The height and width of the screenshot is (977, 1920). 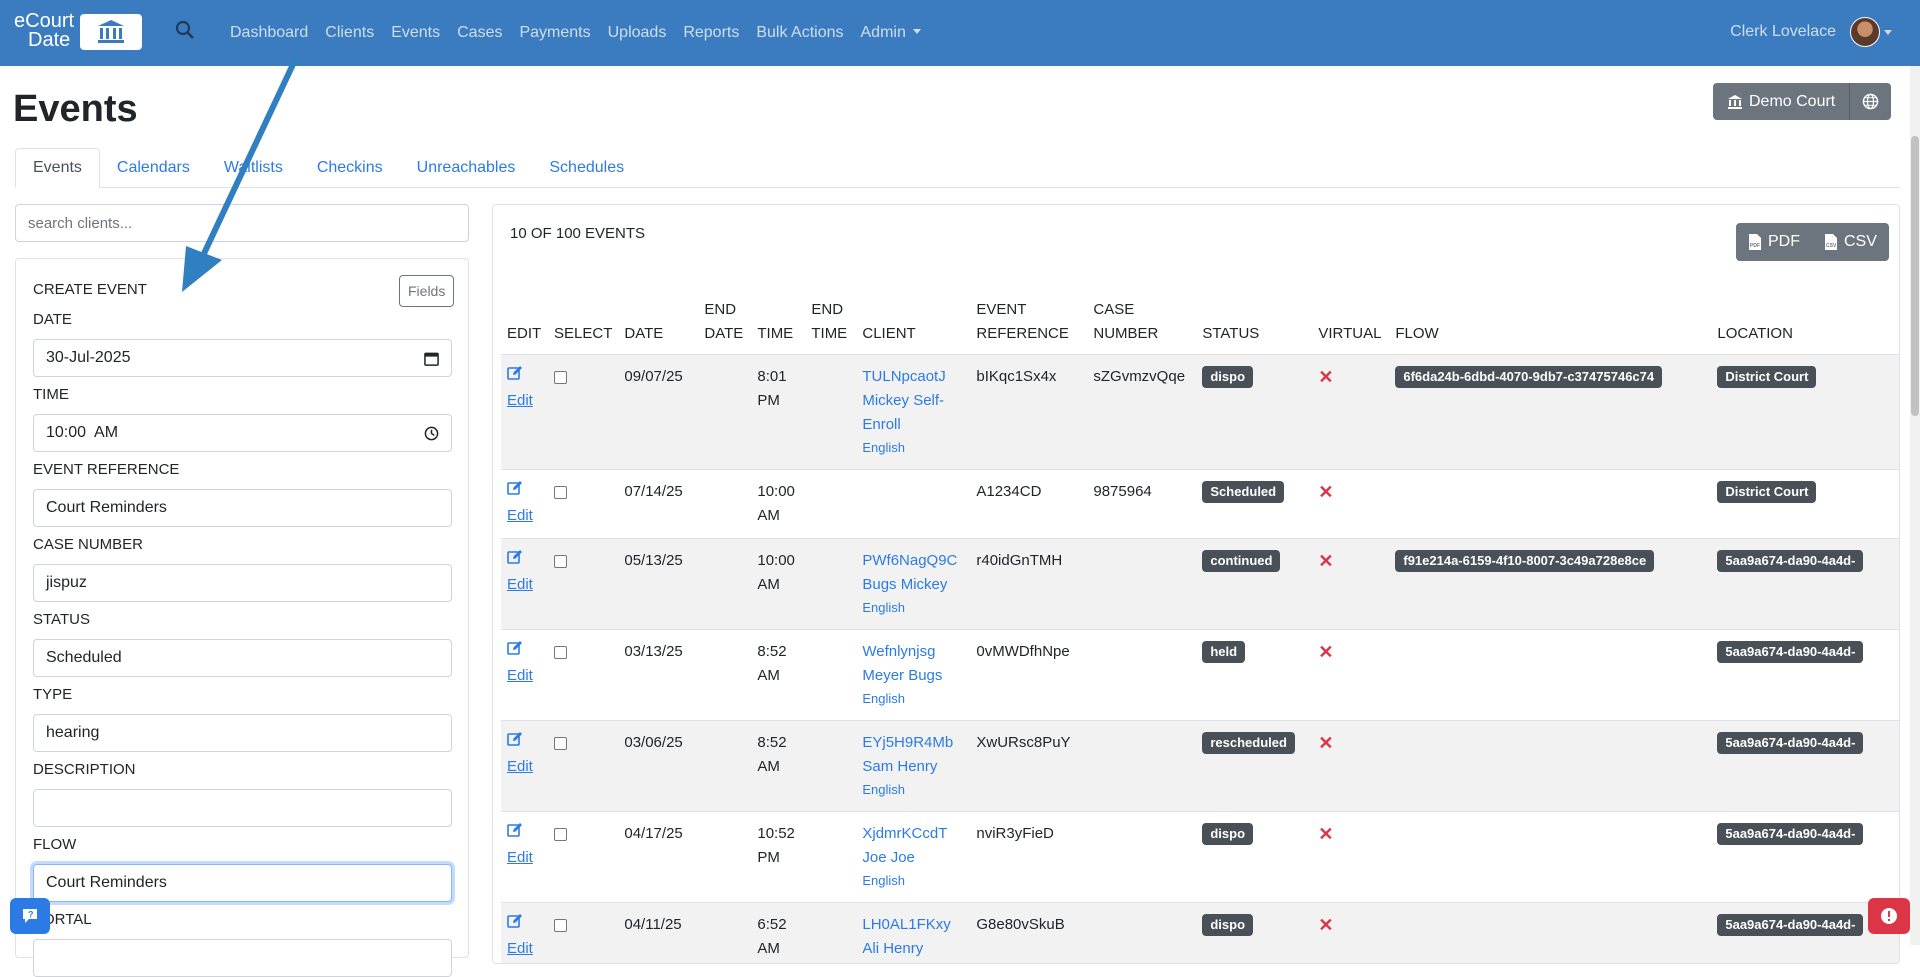 What do you see at coordinates (913, 377) in the screenshot?
I see `client-link: TULNpcaotJ` at bounding box center [913, 377].